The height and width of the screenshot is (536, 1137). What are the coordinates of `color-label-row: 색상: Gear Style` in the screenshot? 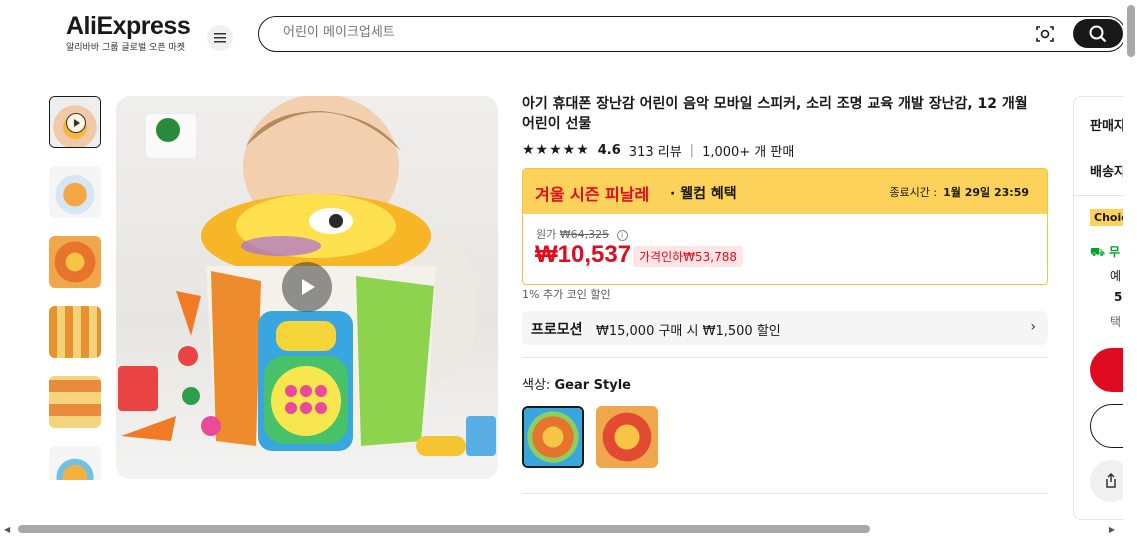 It's located at (576, 383).